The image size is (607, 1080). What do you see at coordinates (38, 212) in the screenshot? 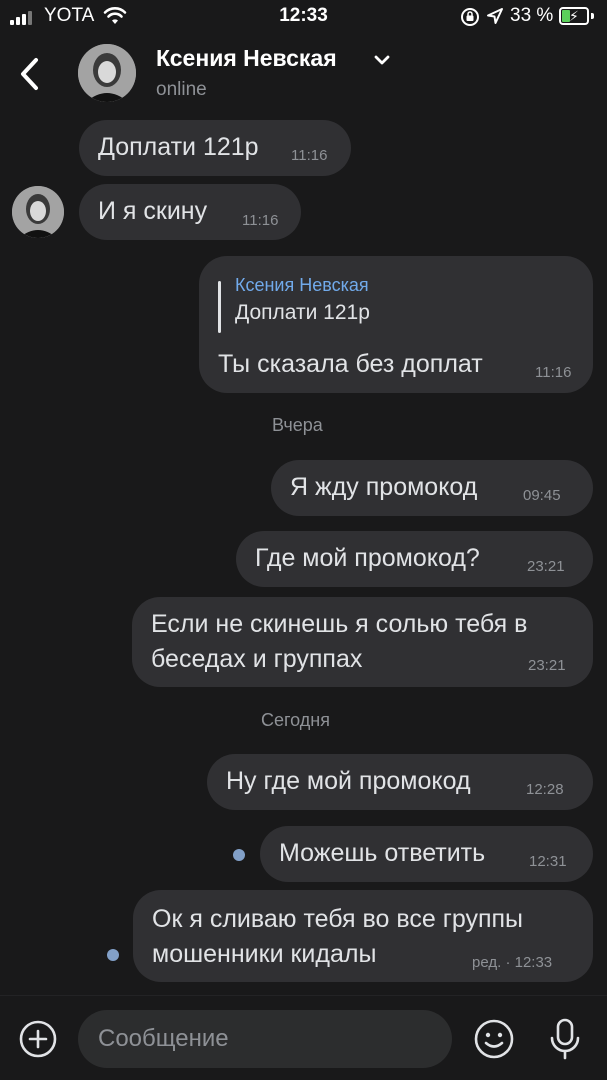
I see `sender-avatar` at bounding box center [38, 212].